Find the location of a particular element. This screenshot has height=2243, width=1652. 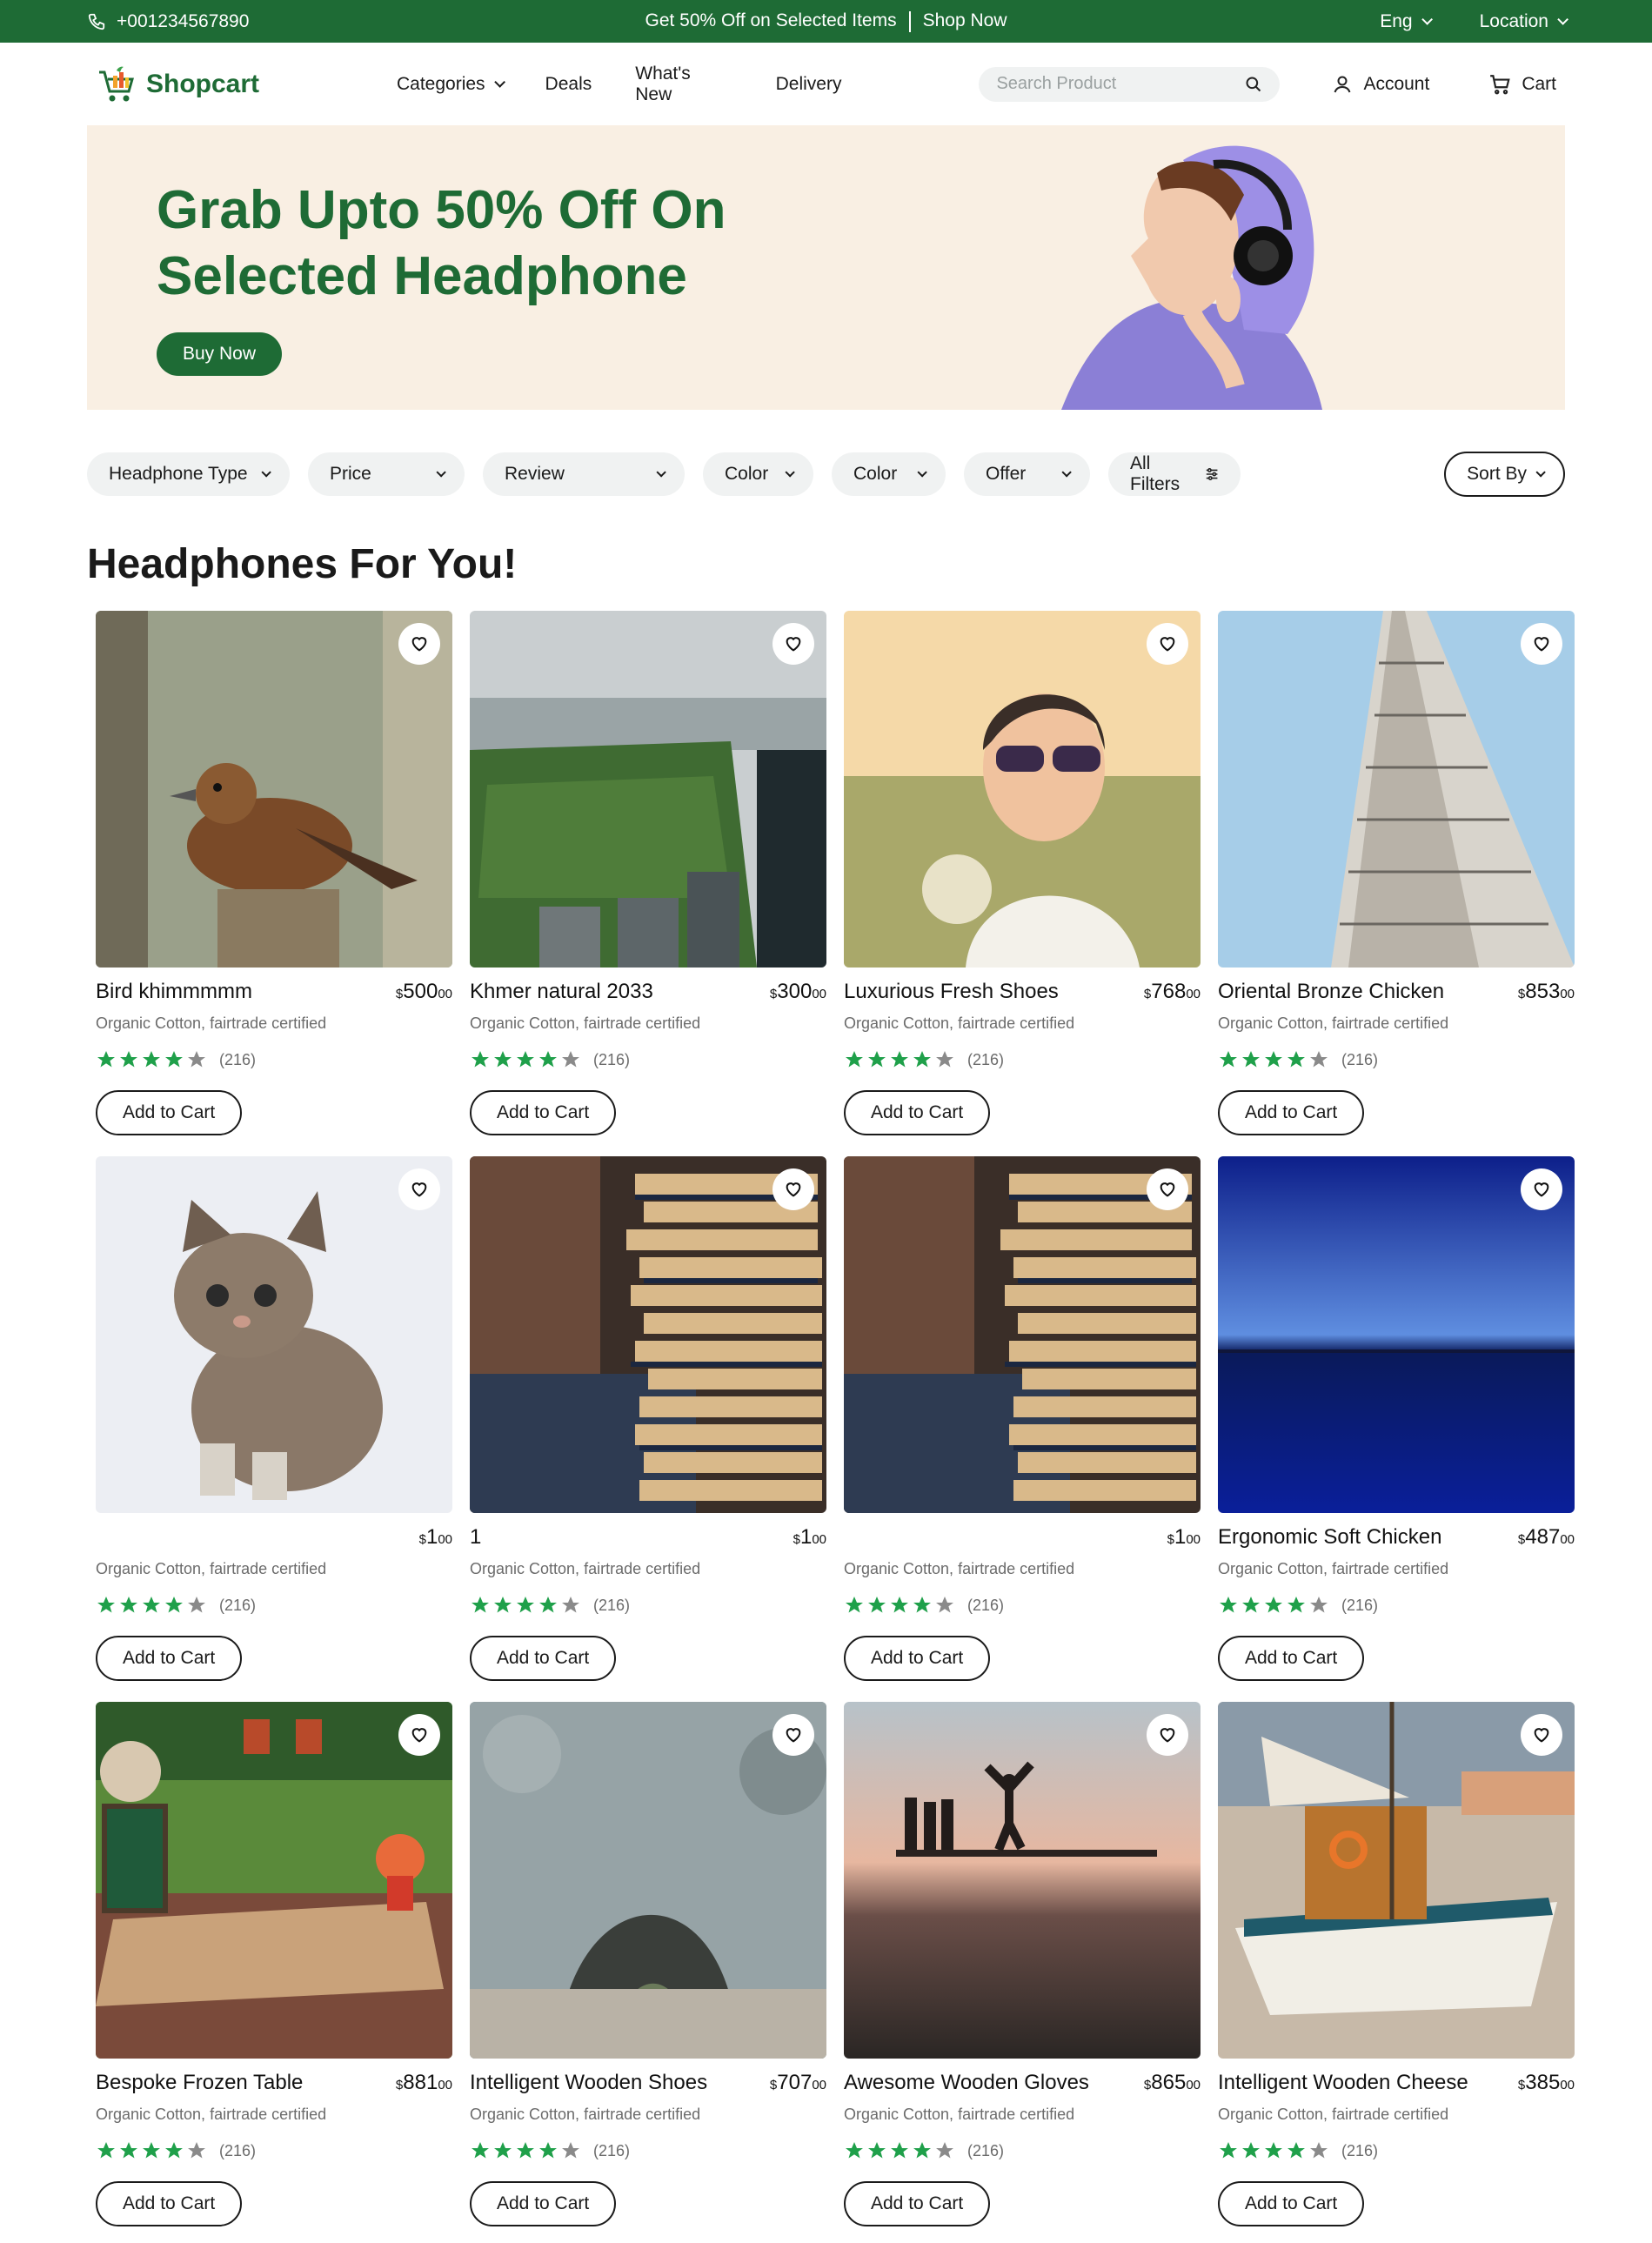

filter-label: All Filters is located at coordinates (1155, 473).